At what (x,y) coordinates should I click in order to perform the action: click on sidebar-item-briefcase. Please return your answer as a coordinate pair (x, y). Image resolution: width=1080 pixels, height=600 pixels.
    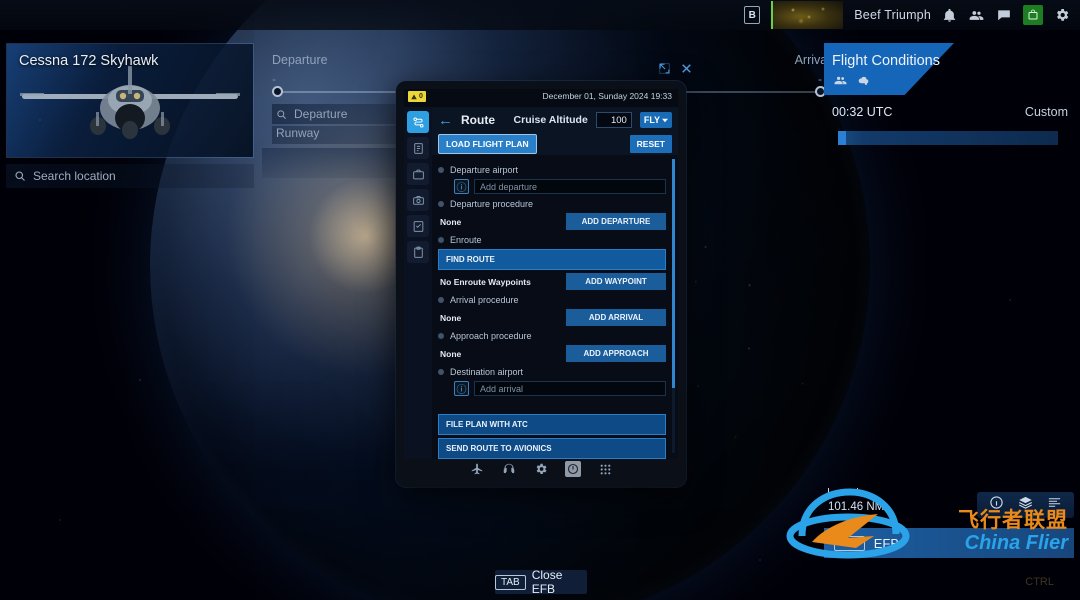
    Looking at the image, I should click on (418, 174).